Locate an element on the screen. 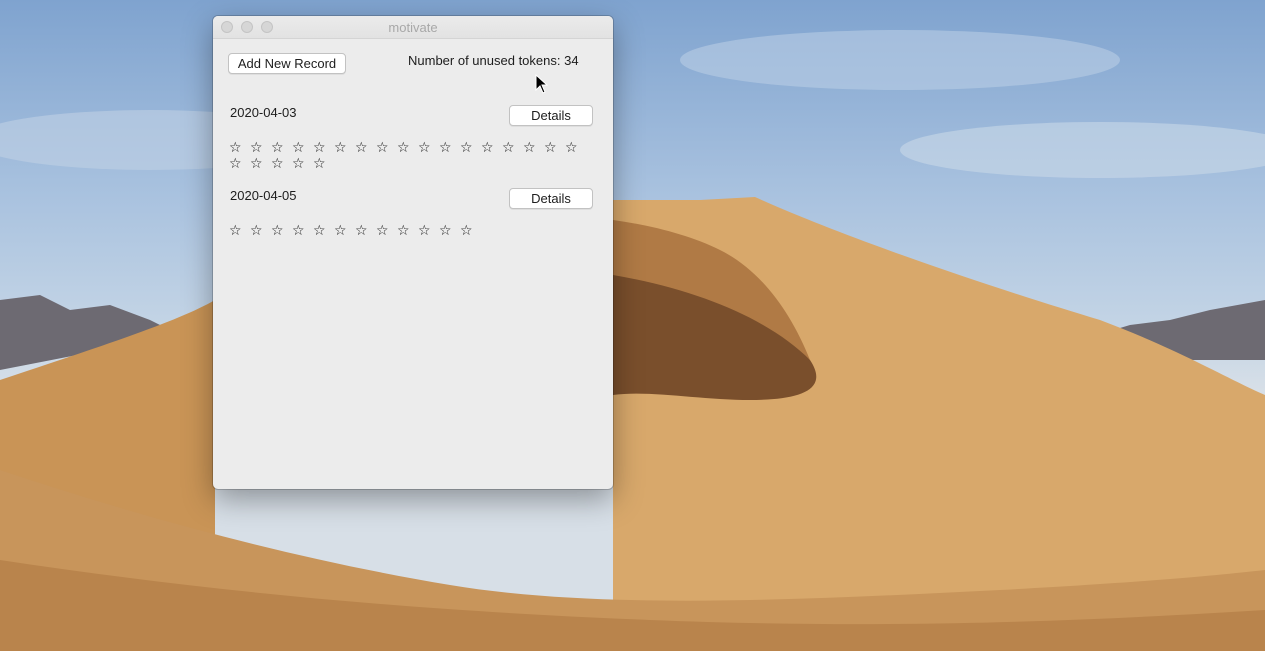 Image resolution: width=1265 pixels, height=651 pixels. star-row: ☆ ☆ ☆ ☆ ☆ ☆ ☆ ☆ ☆ ☆ ☆ ☆ ☆ ☆ ☆ ☆ ☆☆ ☆ ☆ ☆ ☆ is located at coordinates (414, 156).